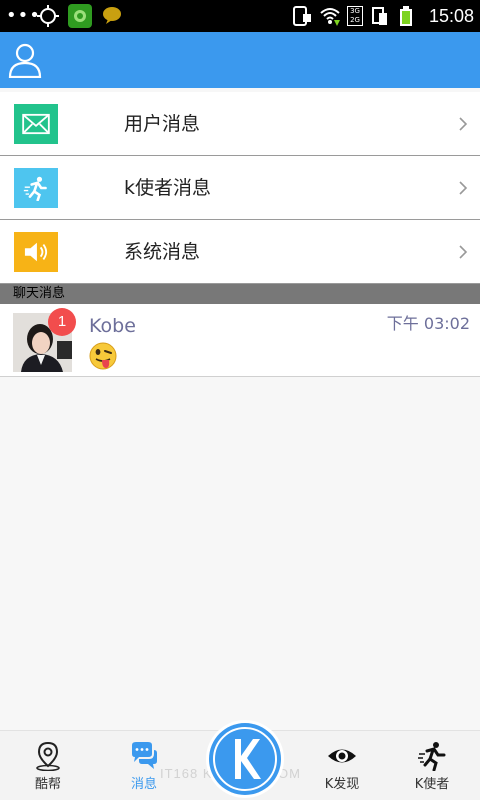 This screenshot has width=480, height=800. Describe the element at coordinates (240, 252) in the screenshot. I see `menu-item-system-messages: 系统消息` at that location.